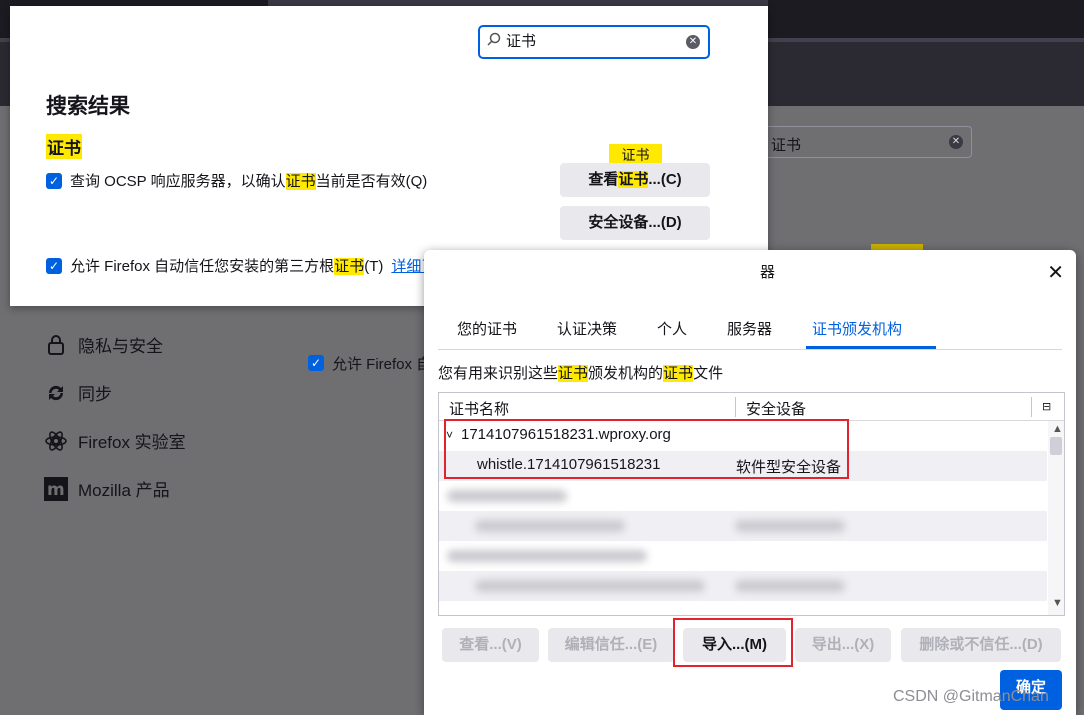 The image size is (1084, 715). Describe the element at coordinates (88, 106) in the screenshot. I see `search-results-title: 搜索结果` at that location.